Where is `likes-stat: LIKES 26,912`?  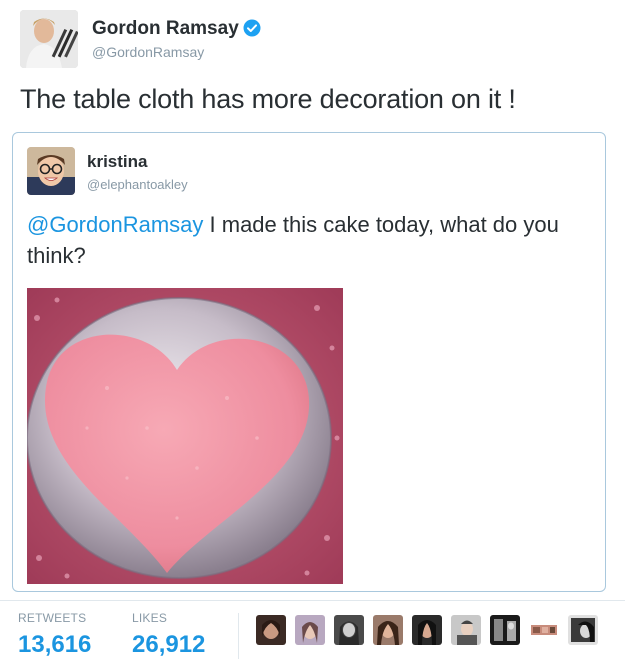
likes-stat: LIKES 26,912 is located at coordinates (168, 635).